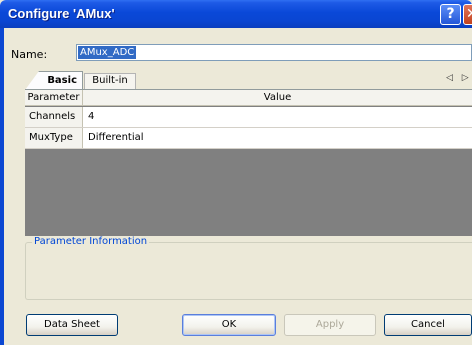 The width and height of the screenshot is (472, 345). Describe the element at coordinates (248, 80) in the screenshot. I see `tab-strip: Basic Built-in ◁ ▷` at that location.